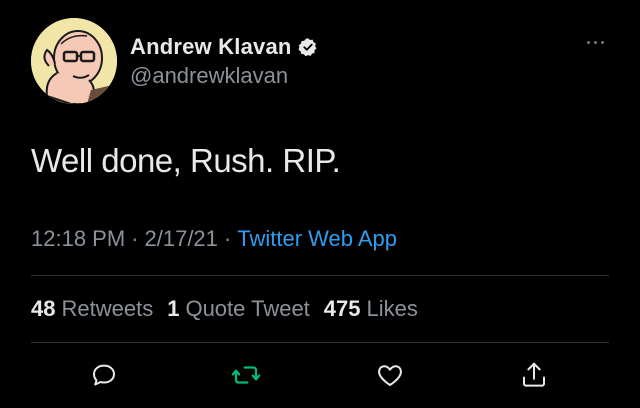 The height and width of the screenshot is (408, 640). Describe the element at coordinates (595, 42) in the screenshot. I see `more-options-ellipsis-icon` at that location.